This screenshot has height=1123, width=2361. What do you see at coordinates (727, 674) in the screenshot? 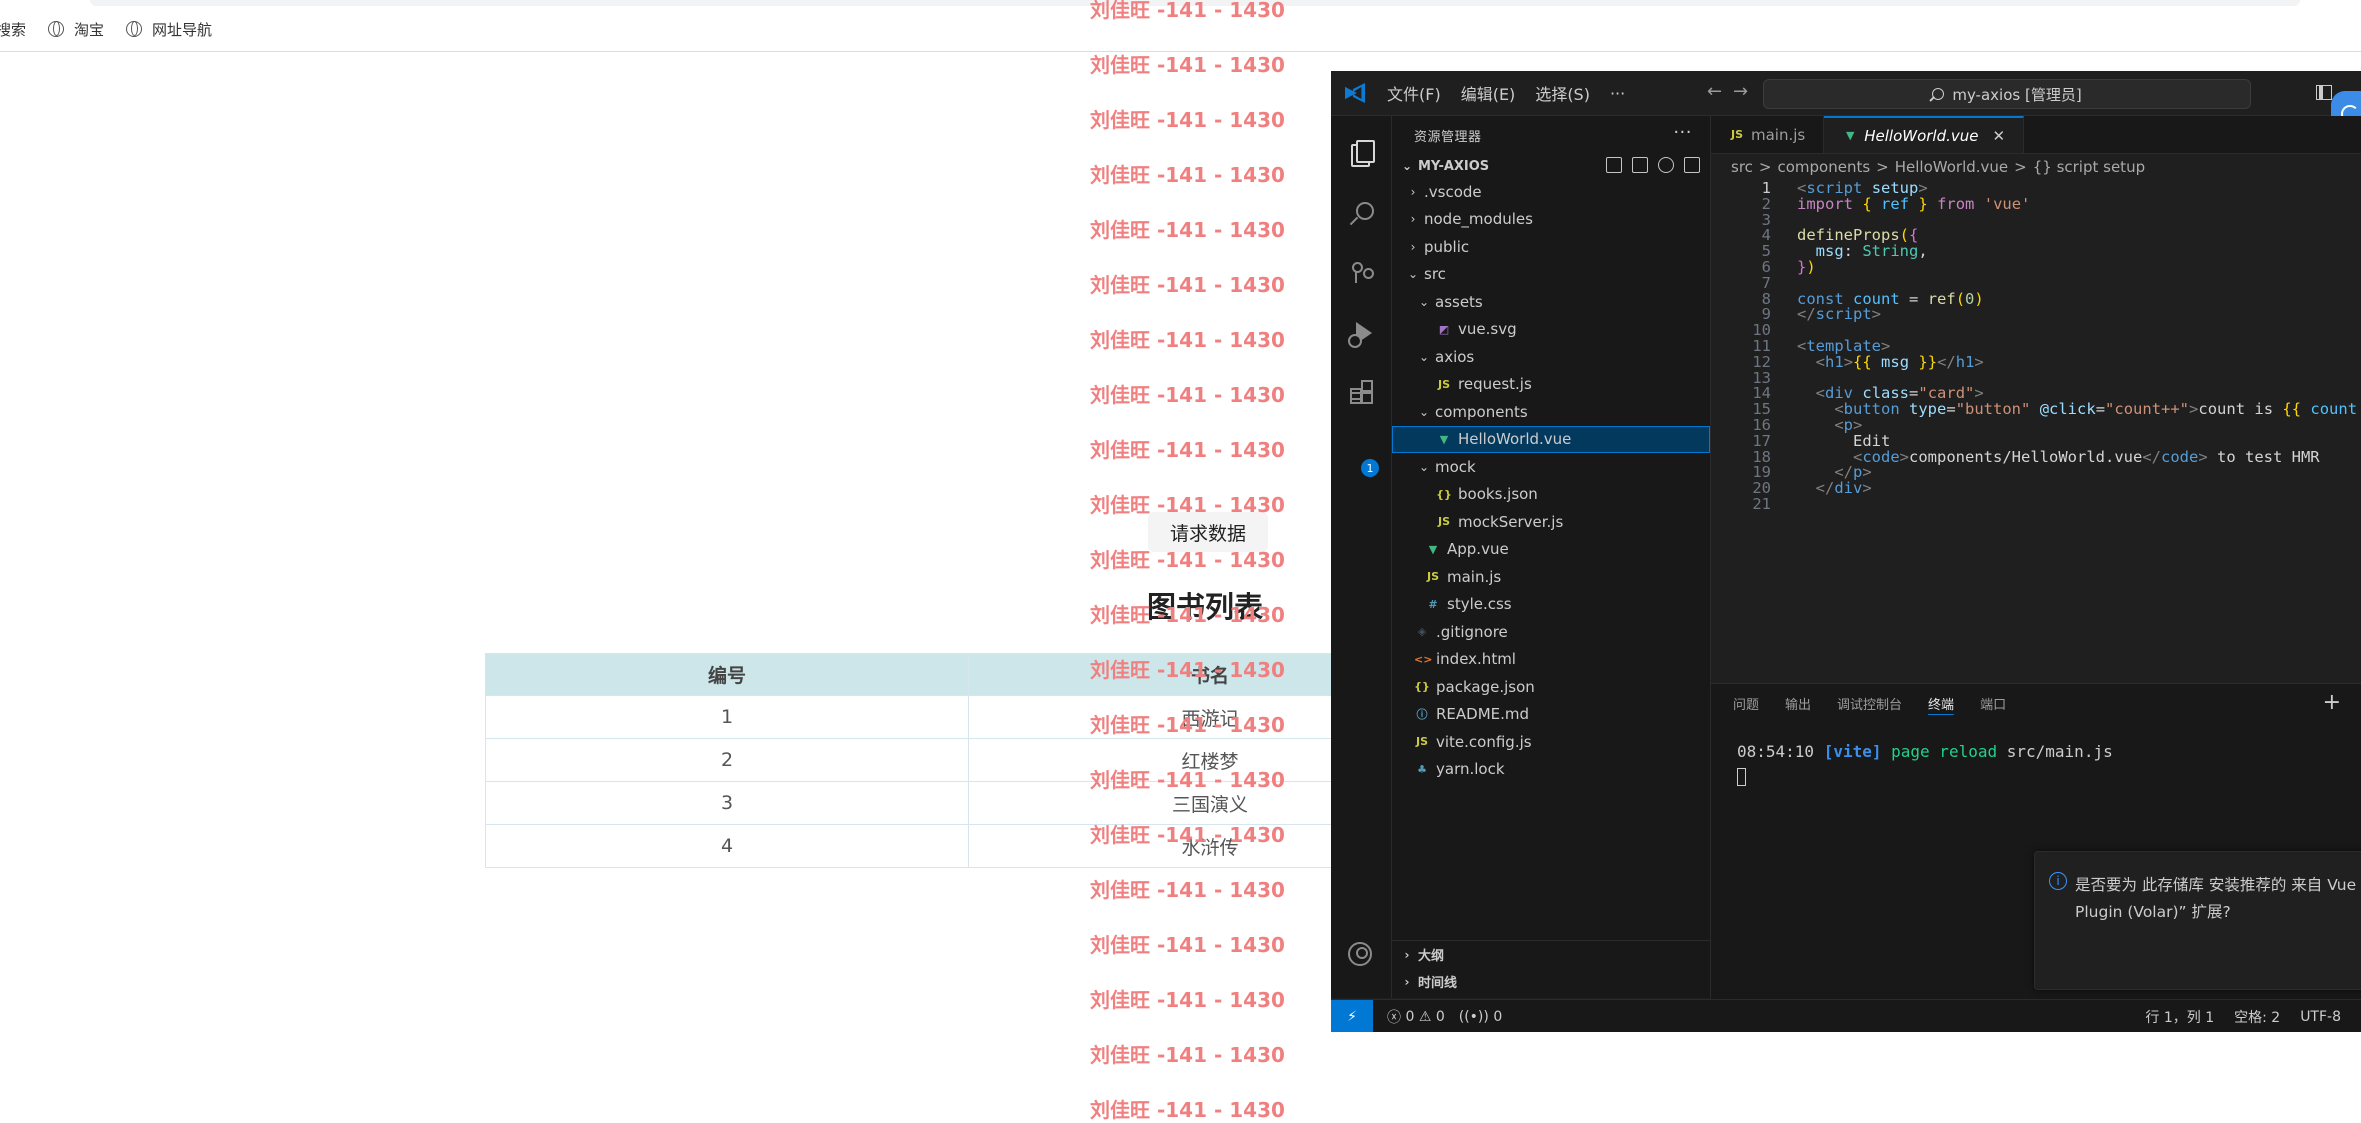
I see `column-header-id: 编号` at bounding box center [727, 674].